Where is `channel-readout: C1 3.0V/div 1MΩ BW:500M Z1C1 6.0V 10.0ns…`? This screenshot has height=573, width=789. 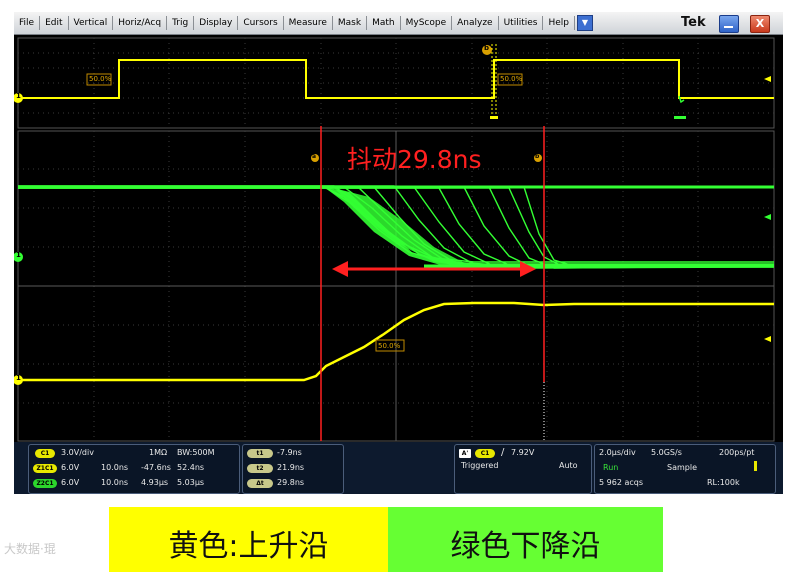
channel-readout: C1 3.0V/div 1MΩ BW:500M Z1C1 6.0V 10.0ns… is located at coordinates (134, 469).